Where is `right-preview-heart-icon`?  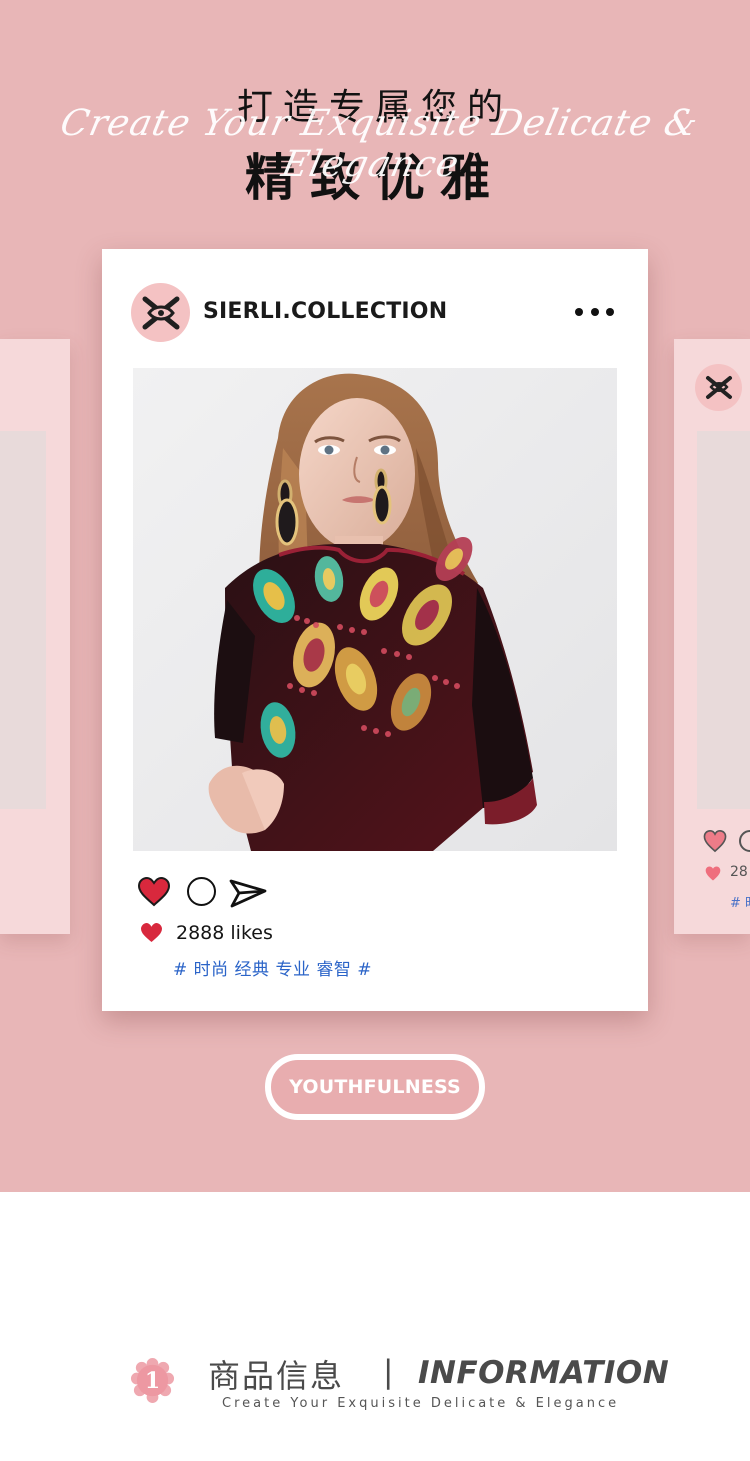 right-preview-heart-icon is located at coordinates (715, 841).